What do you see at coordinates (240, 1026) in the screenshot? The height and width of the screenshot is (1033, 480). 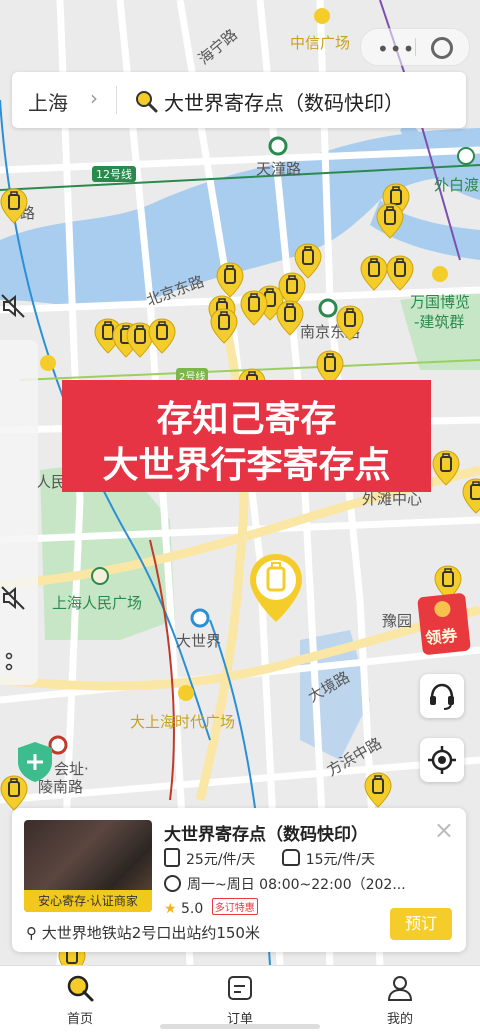 I see `home-indicator` at bounding box center [240, 1026].